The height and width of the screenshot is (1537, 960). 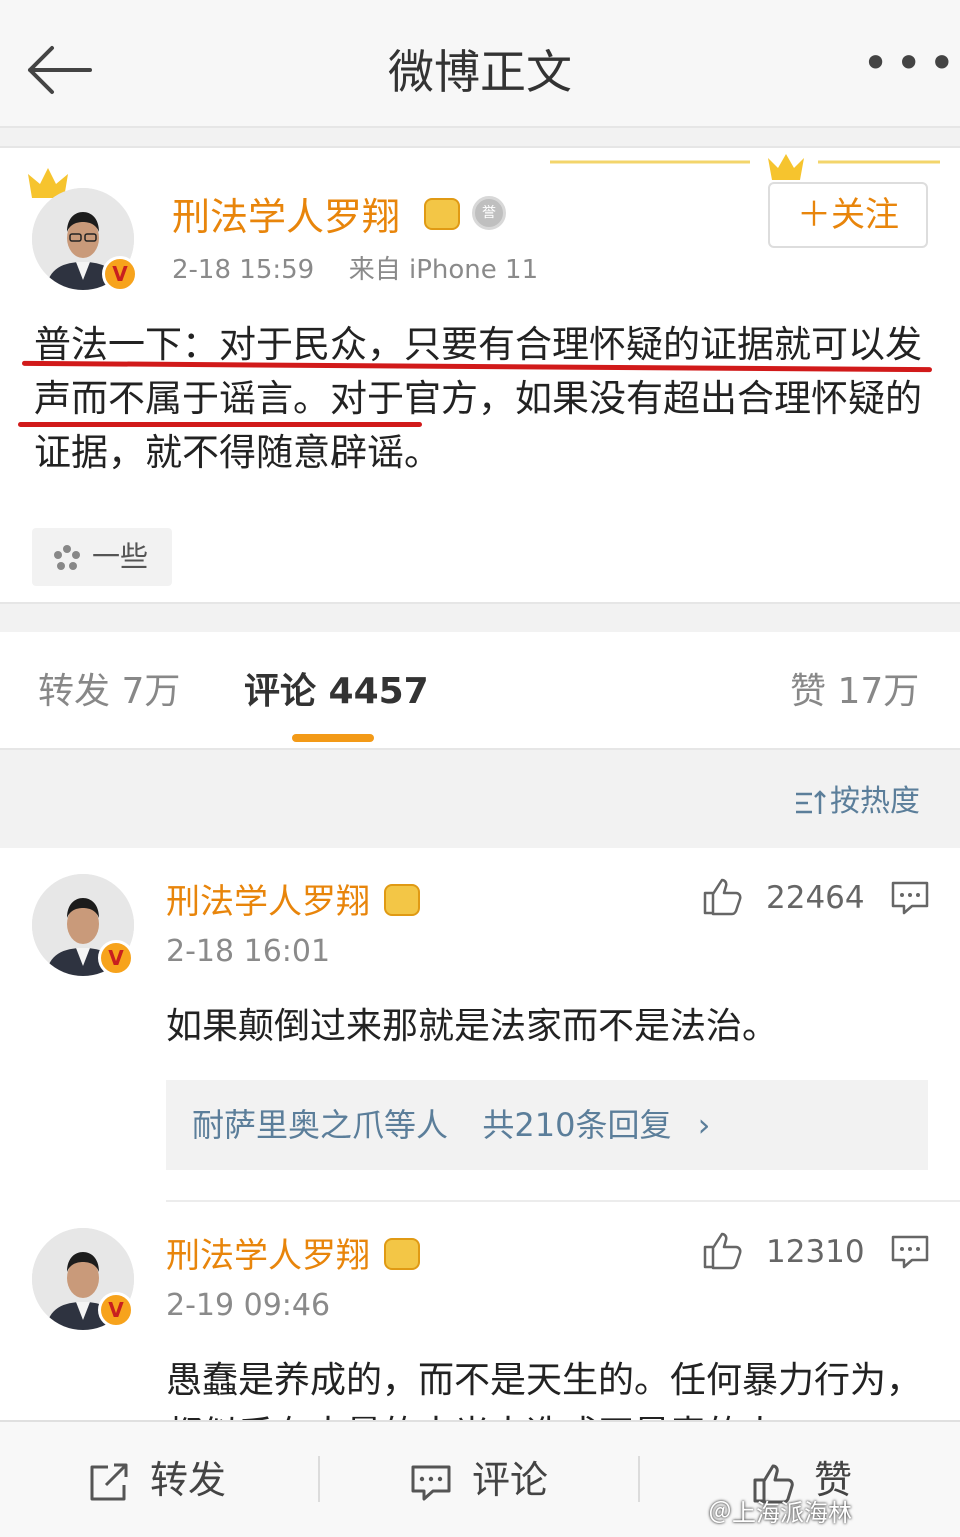 I want to click on post-time: 2-18 15:59, so click(x=243, y=270).